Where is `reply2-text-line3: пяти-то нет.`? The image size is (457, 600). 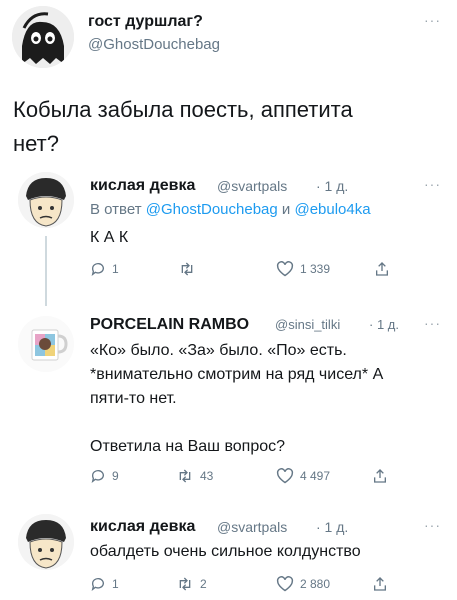 reply2-text-line3: пяти-то нет. is located at coordinates (133, 398).